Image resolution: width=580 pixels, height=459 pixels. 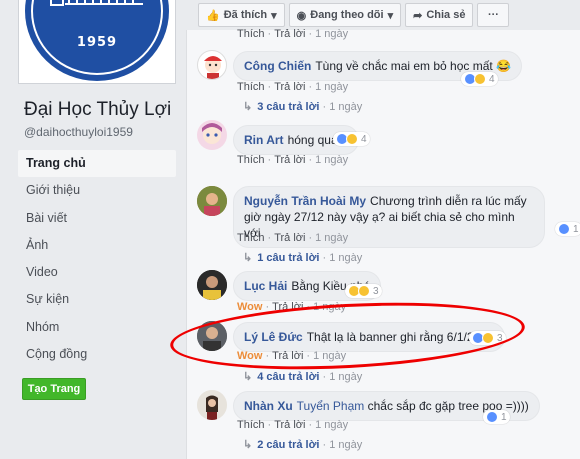 I want to click on logo-year: 1959, so click(x=97, y=42).